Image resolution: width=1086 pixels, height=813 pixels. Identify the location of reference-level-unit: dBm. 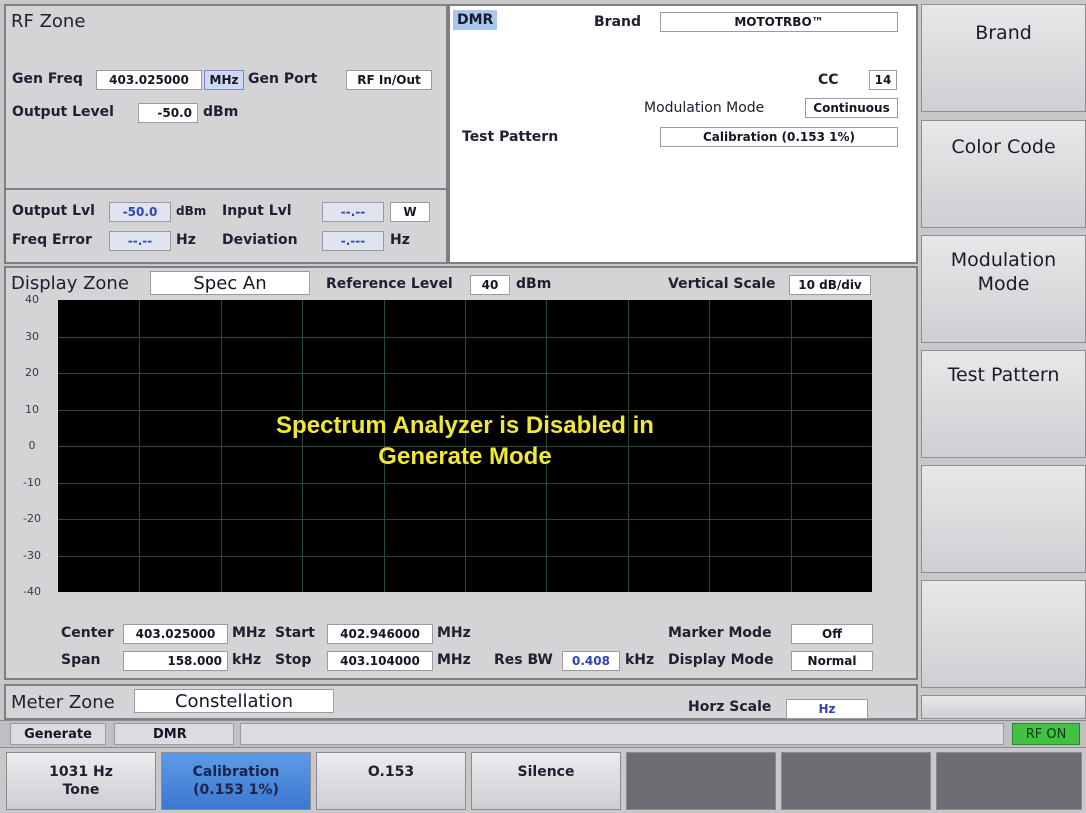
(534, 284).